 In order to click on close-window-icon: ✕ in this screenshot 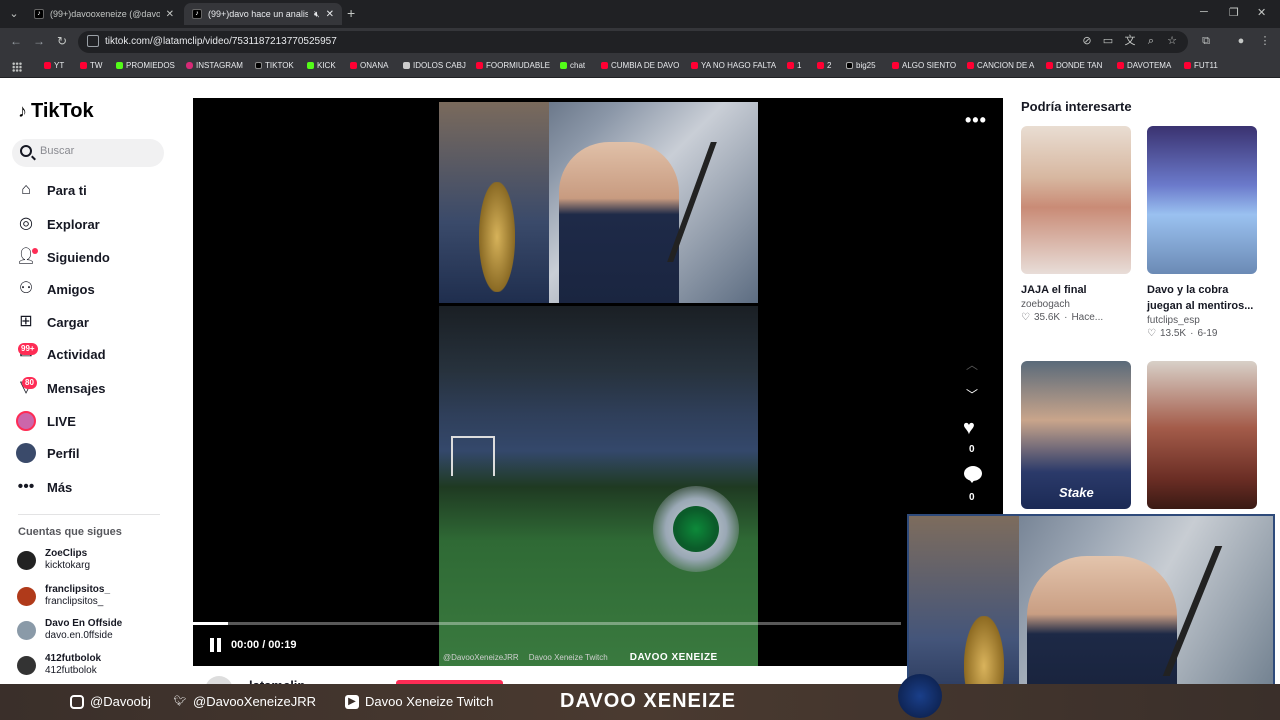, I will do `click(1261, 12)`.